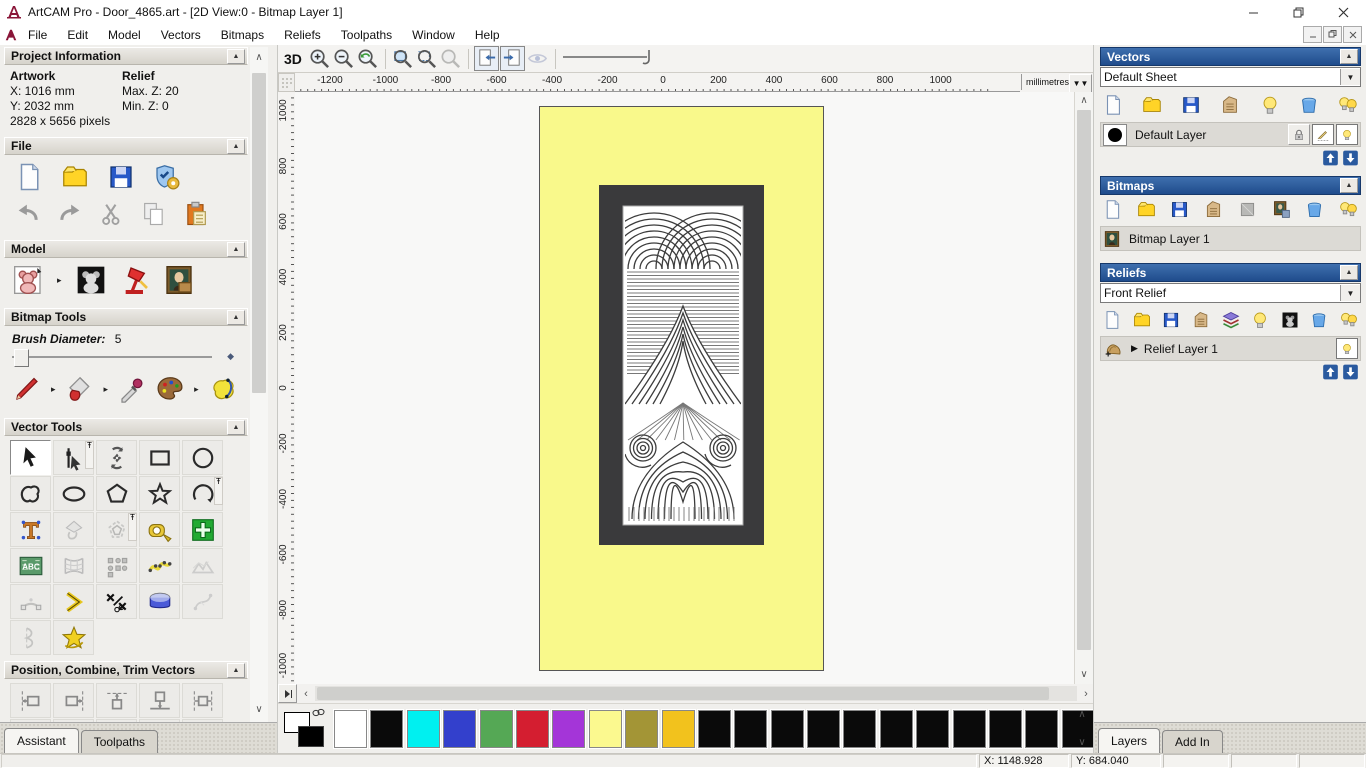 Image resolution: width=1366 pixels, height=768 pixels. What do you see at coordinates (1230, 77) in the screenshot?
I see `vector-sheet-combo: Default Sheet ▼` at bounding box center [1230, 77].